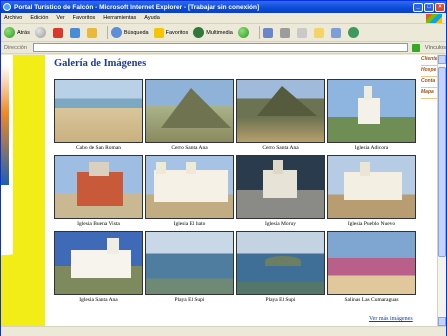 Image resolution: width=447 pixels, height=336 pixels. I want to click on search-label: Búsqueda, so click(136, 32).